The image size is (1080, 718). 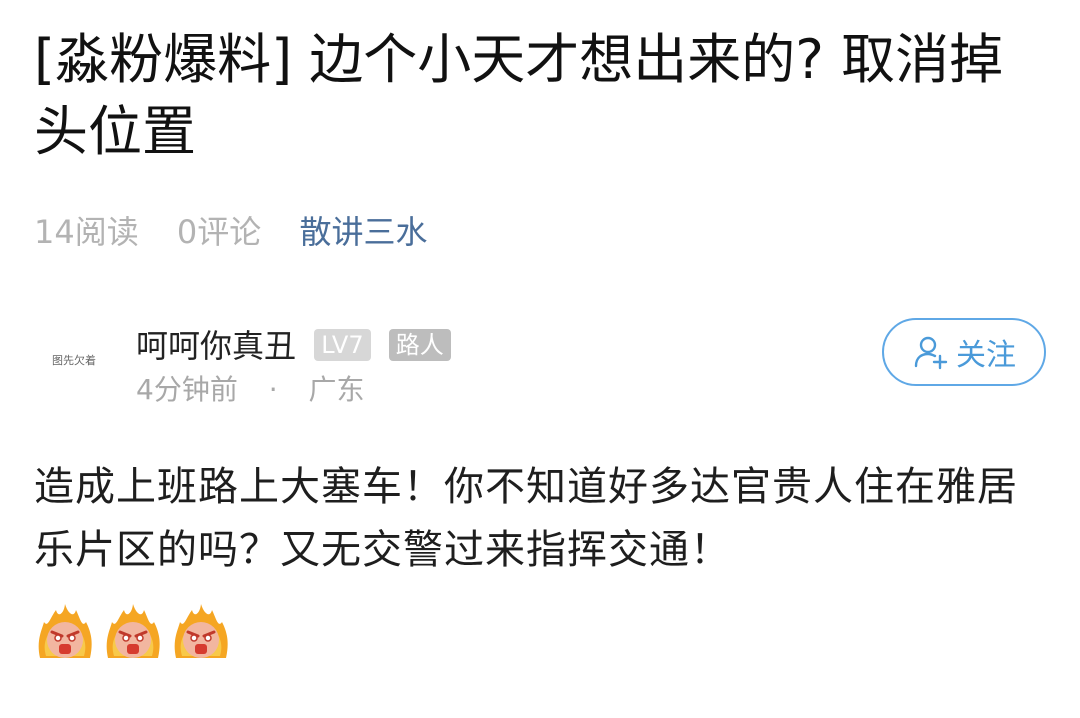 I want to click on post-time: 4分钟前, so click(x=187, y=389).